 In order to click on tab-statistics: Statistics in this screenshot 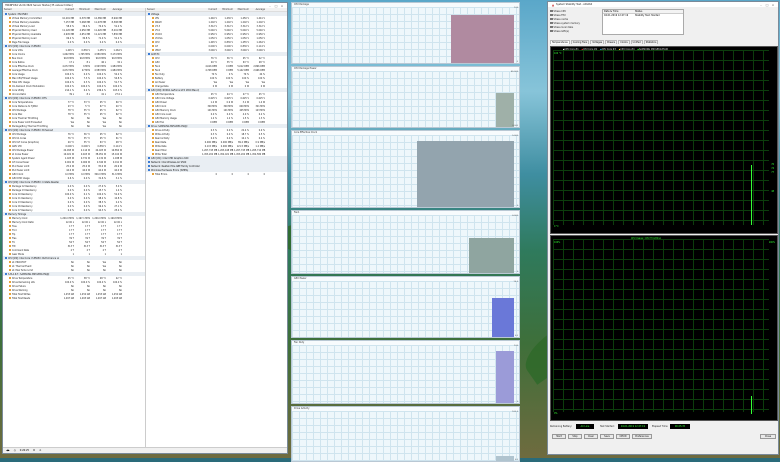, I will do `click(651, 42)`.